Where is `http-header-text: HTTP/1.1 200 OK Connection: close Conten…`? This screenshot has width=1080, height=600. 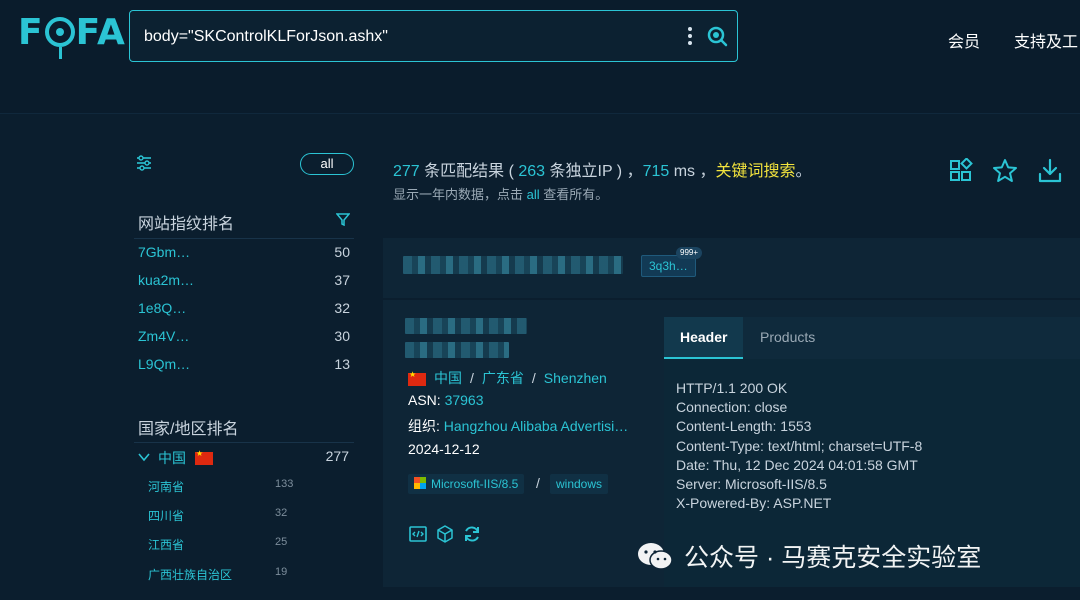
http-header-text: HTTP/1.1 200 OK Connection: close Conten… is located at coordinates (799, 446).